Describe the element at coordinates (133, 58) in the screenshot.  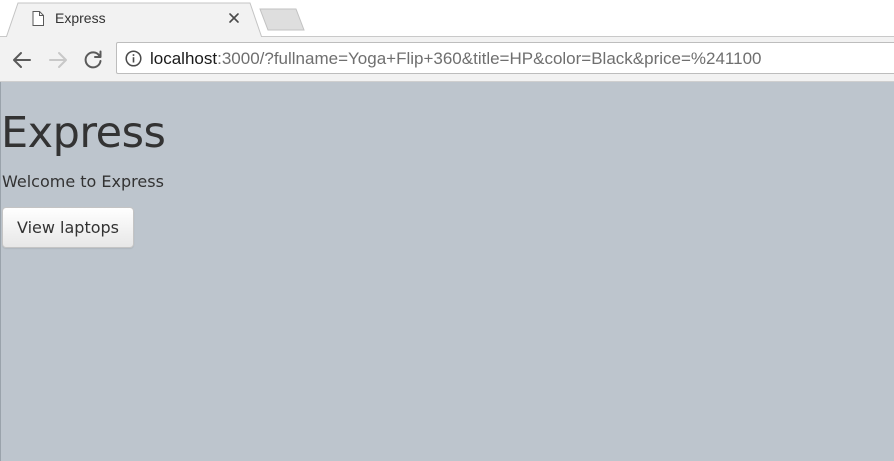
I see `info-icon` at that location.